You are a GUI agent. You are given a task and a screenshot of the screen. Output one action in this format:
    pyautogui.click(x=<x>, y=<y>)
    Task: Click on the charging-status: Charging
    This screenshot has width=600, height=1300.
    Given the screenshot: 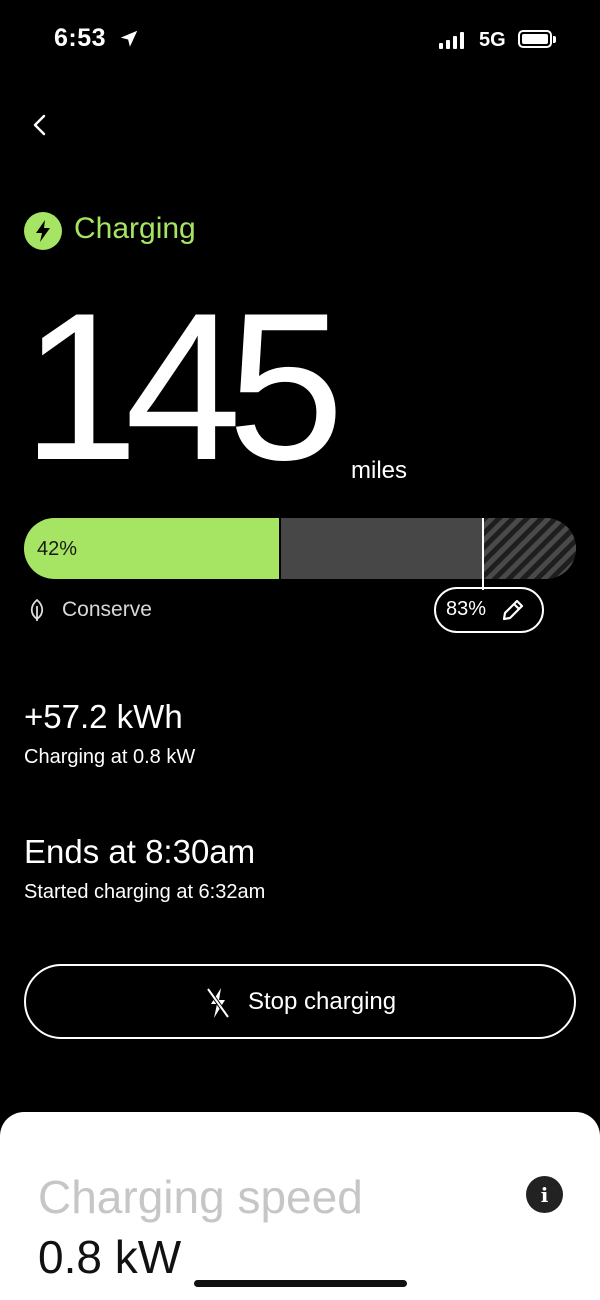 What is the action you would take?
    pyautogui.click(x=135, y=228)
    